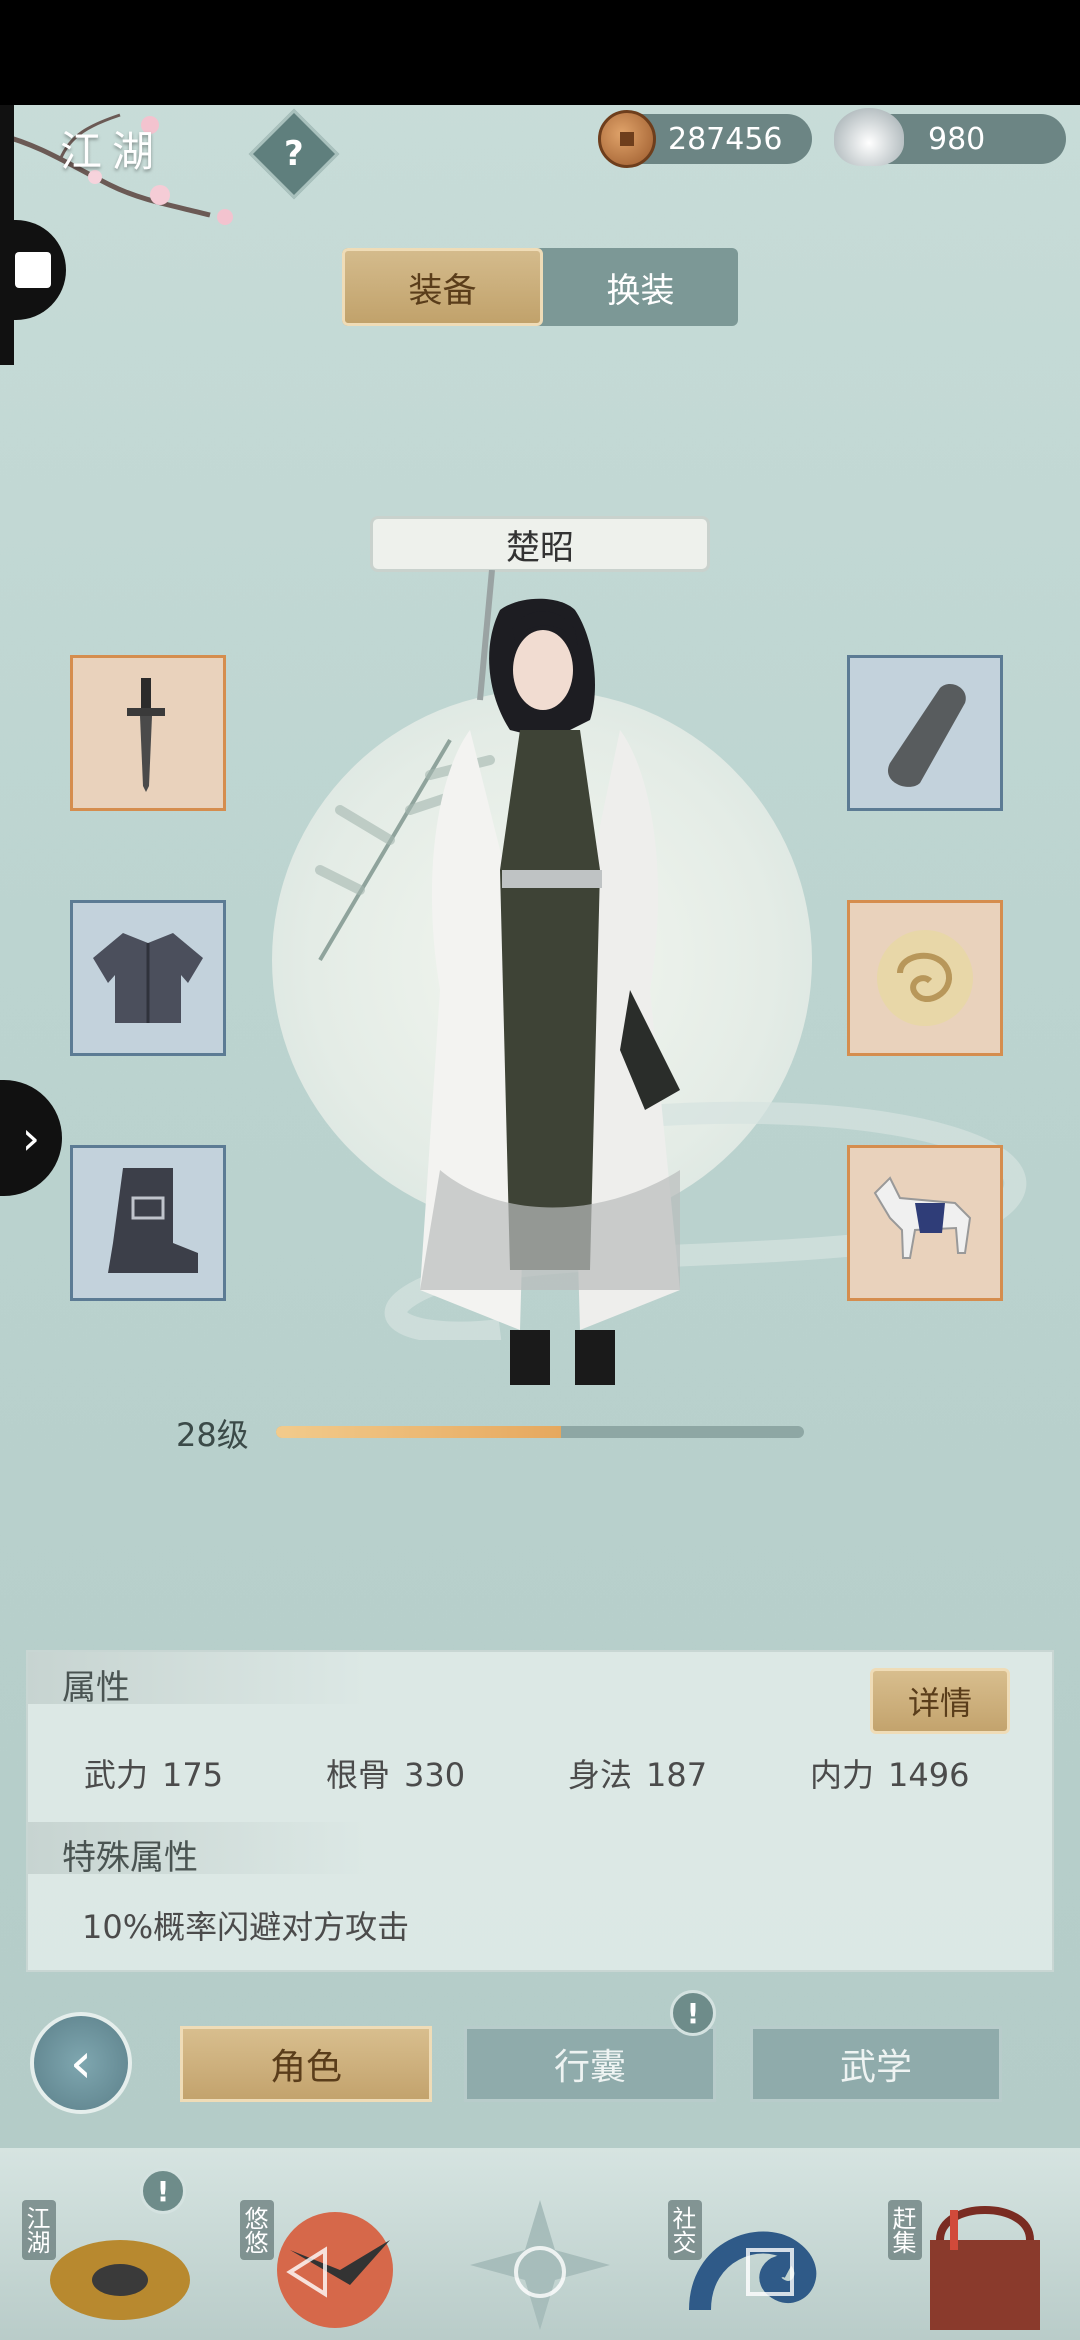  Describe the element at coordinates (940, 1701) in the screenshot. I see `details-button: 详情` at that location.